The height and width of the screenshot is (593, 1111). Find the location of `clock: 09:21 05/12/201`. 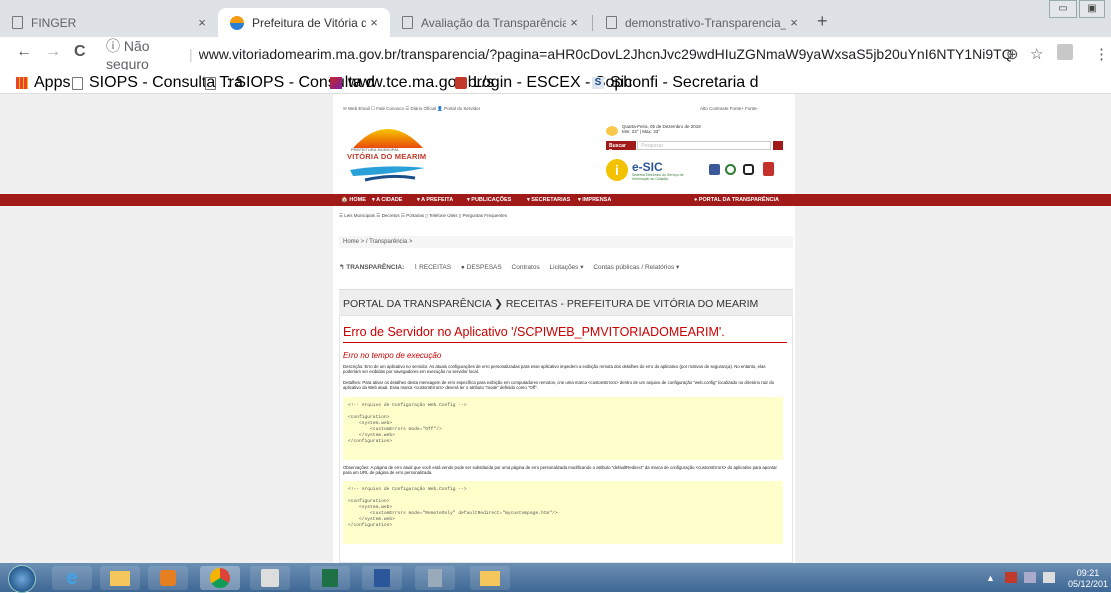

clock: 09:21 05/12/201 is located at coordinates (1088, 579).